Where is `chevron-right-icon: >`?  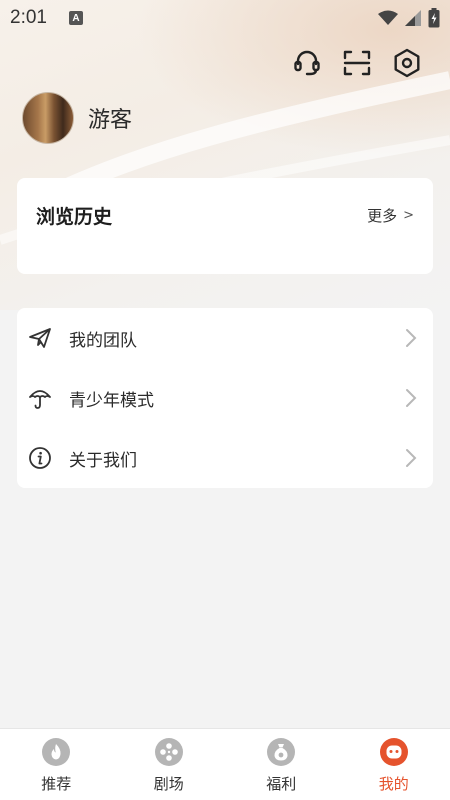 chevron-right-icon: > is located at coordinates (408, 215).